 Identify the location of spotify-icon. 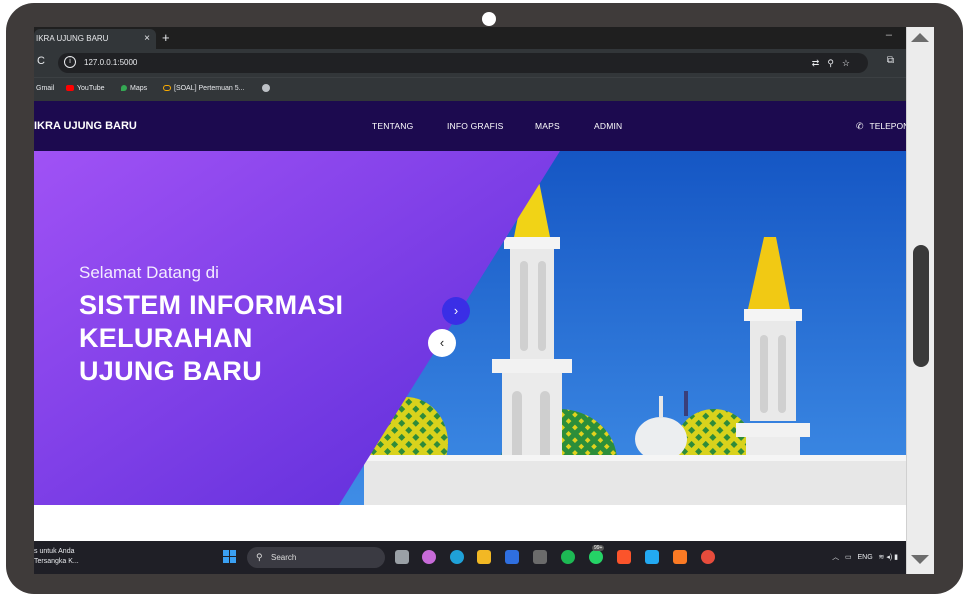
(568, 557).